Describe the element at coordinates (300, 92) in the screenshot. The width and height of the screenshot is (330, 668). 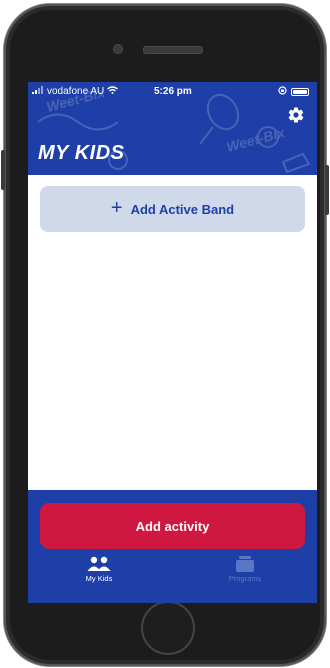
I see `battery-icon` at that location.